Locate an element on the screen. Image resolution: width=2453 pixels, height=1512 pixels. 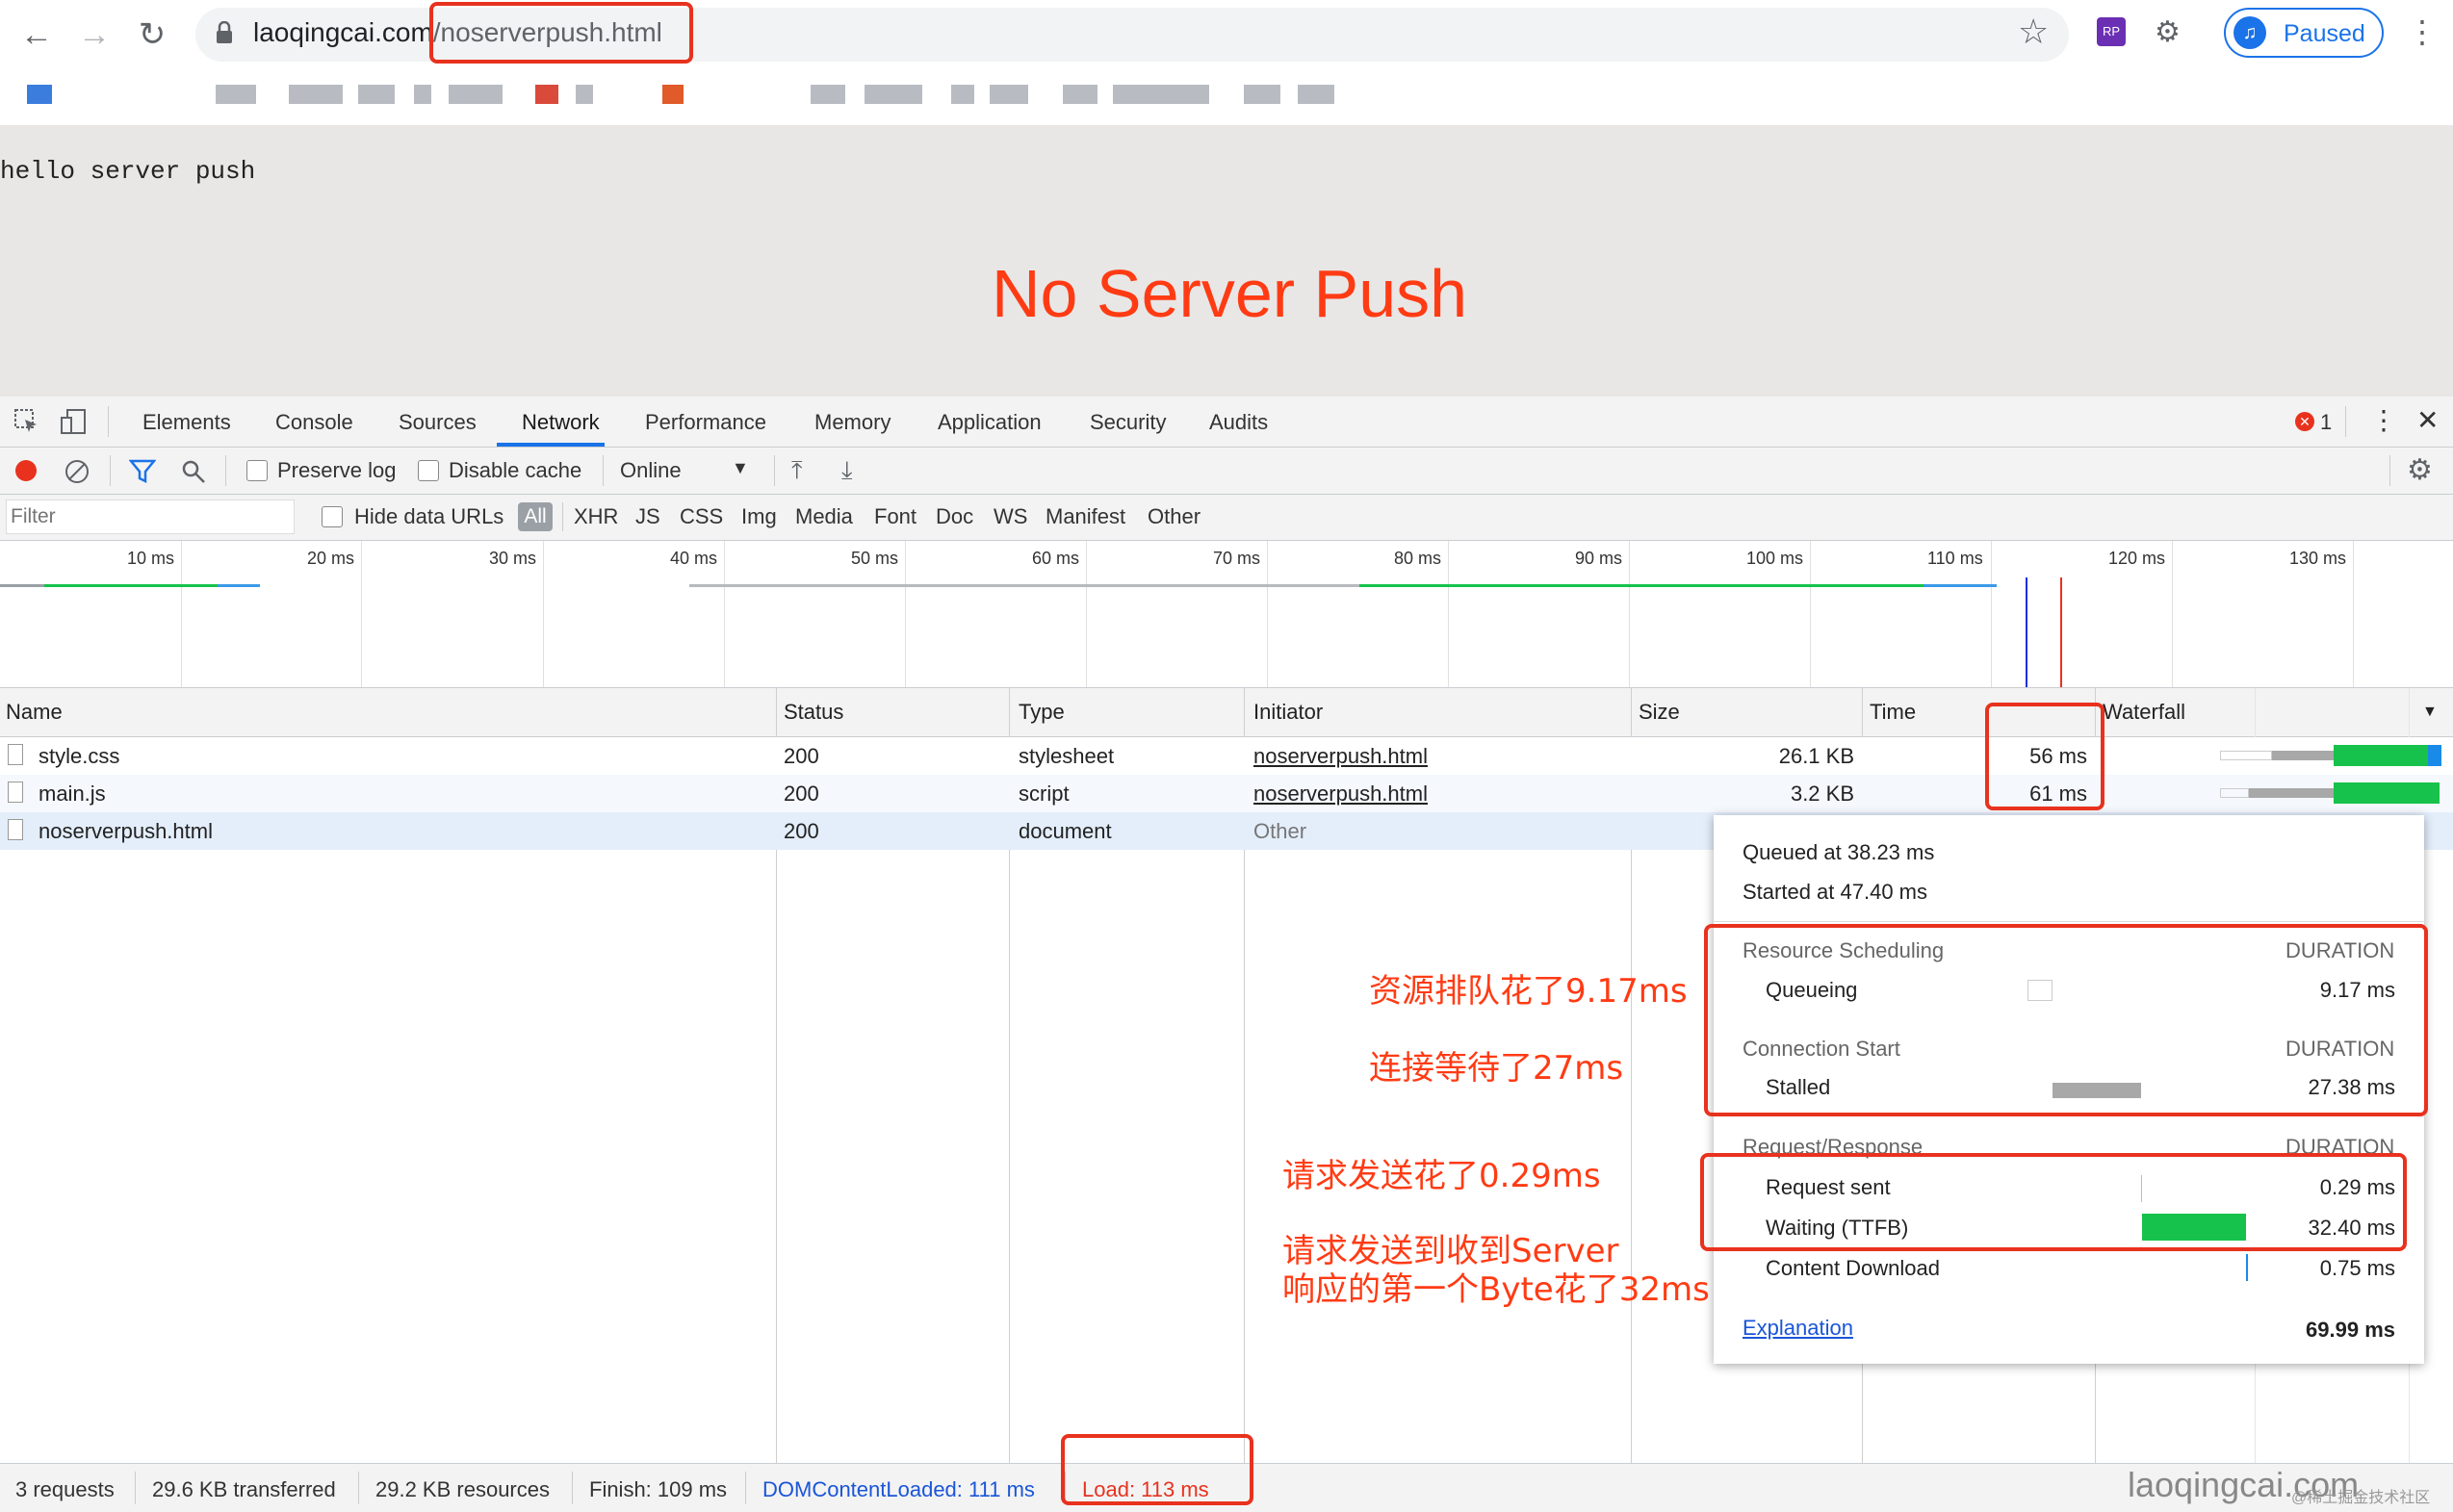
timeline-tick-label: 110 ms is located at coordinates (1955, 558).